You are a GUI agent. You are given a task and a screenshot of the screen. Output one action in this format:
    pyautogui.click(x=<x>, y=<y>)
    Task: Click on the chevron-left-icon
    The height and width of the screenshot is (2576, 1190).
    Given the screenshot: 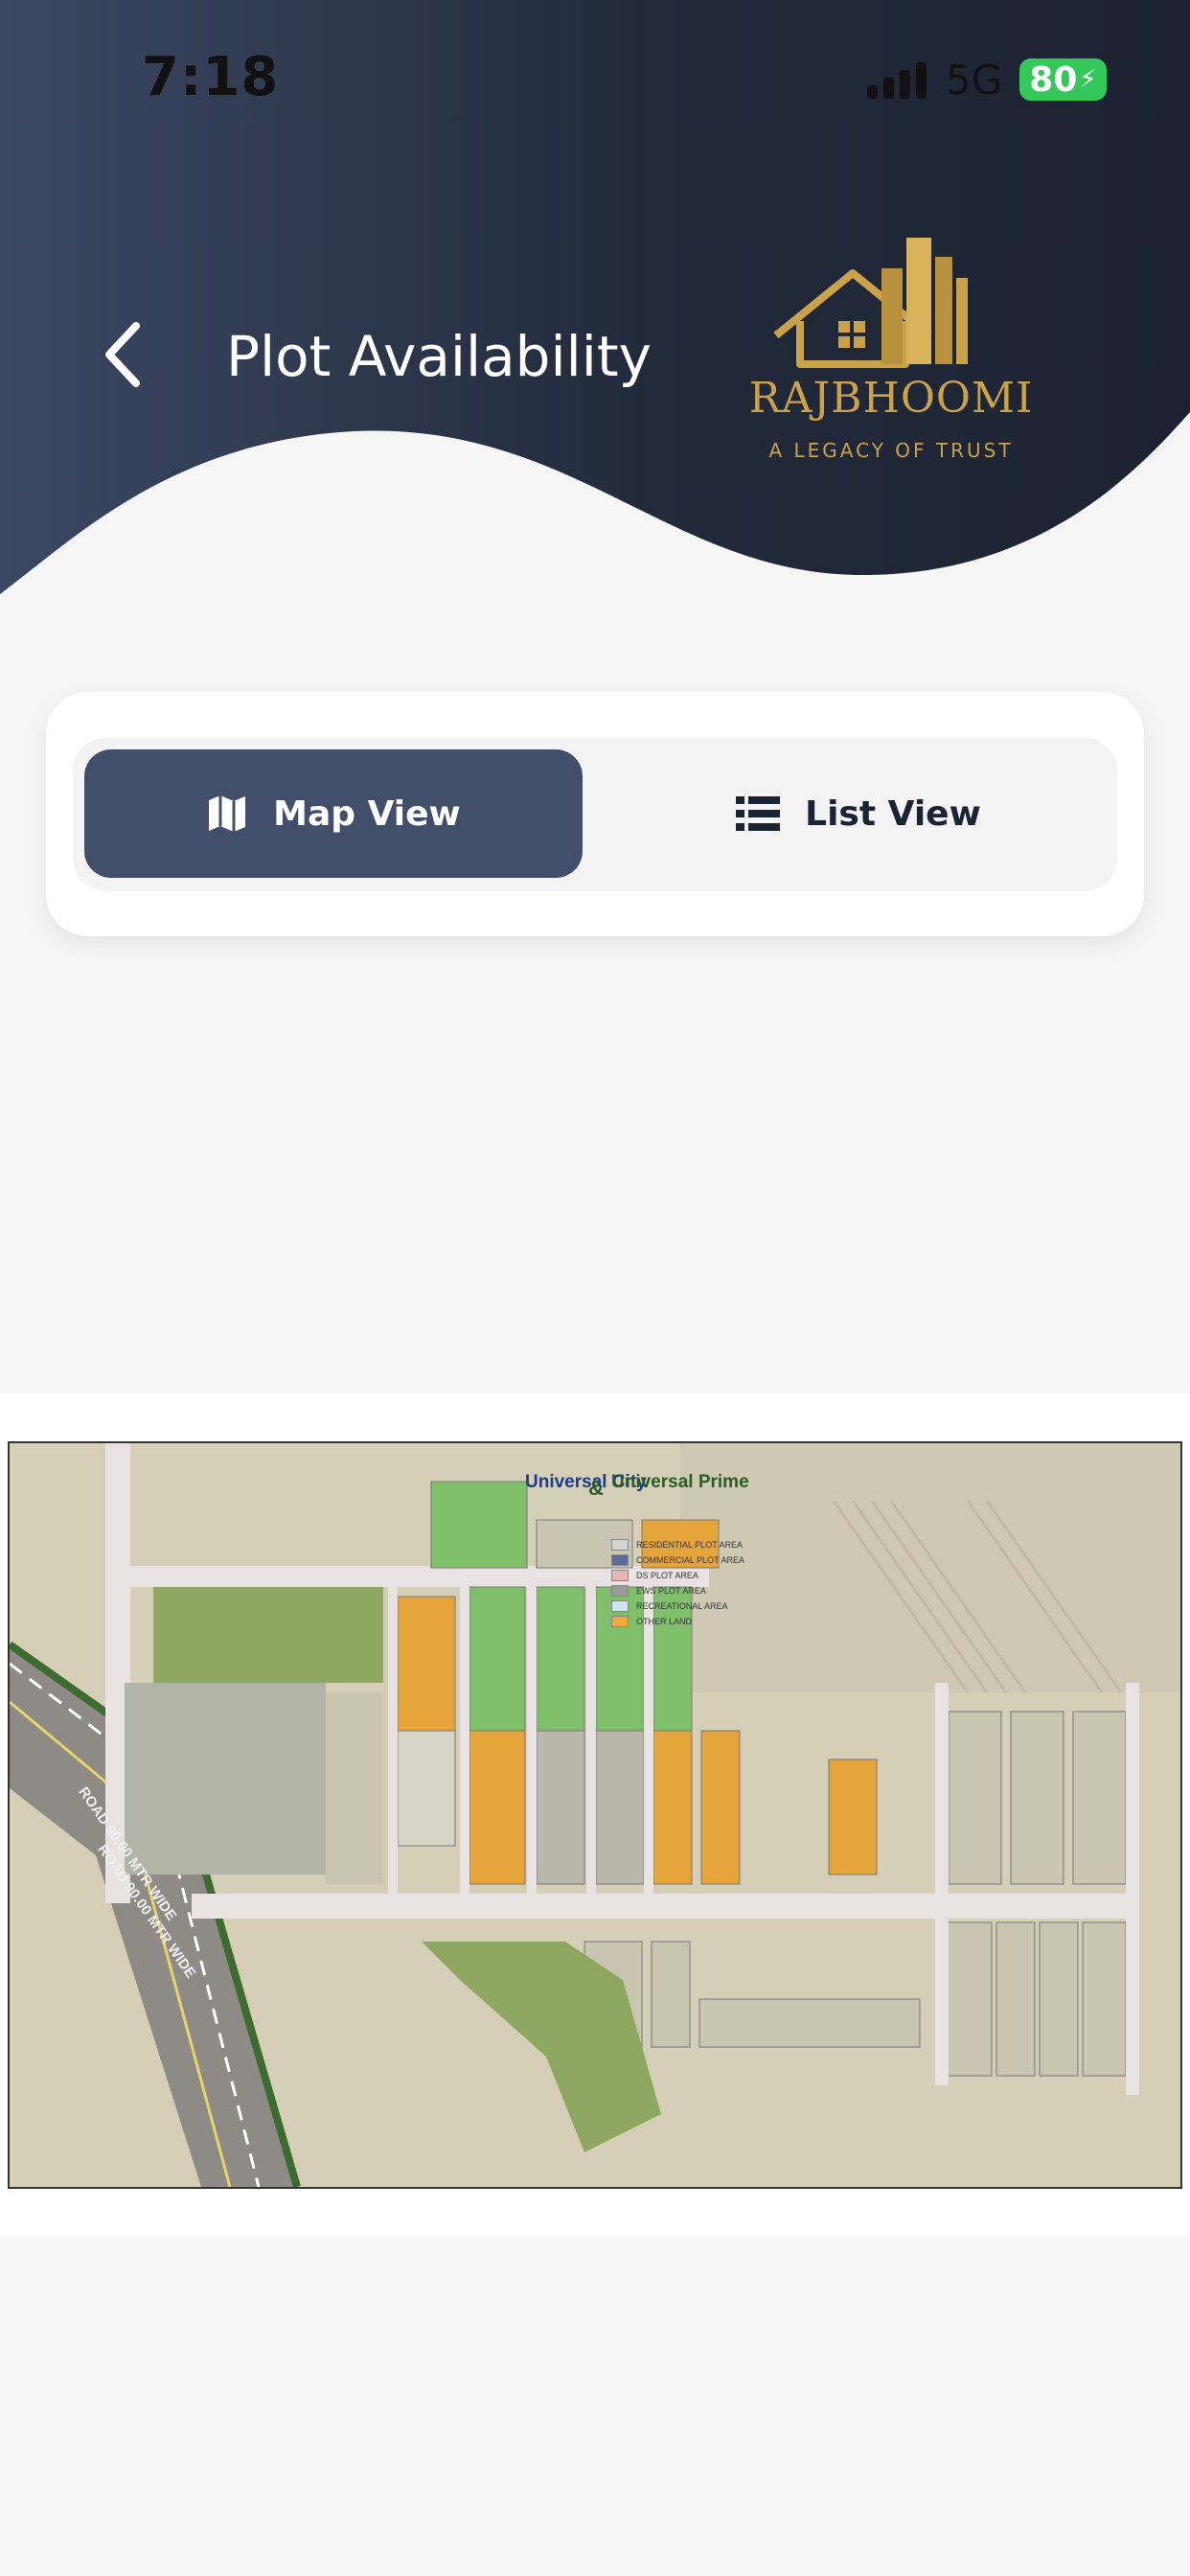 What is the action you would take?
    pyautogui.click(x=123, y=354)
    